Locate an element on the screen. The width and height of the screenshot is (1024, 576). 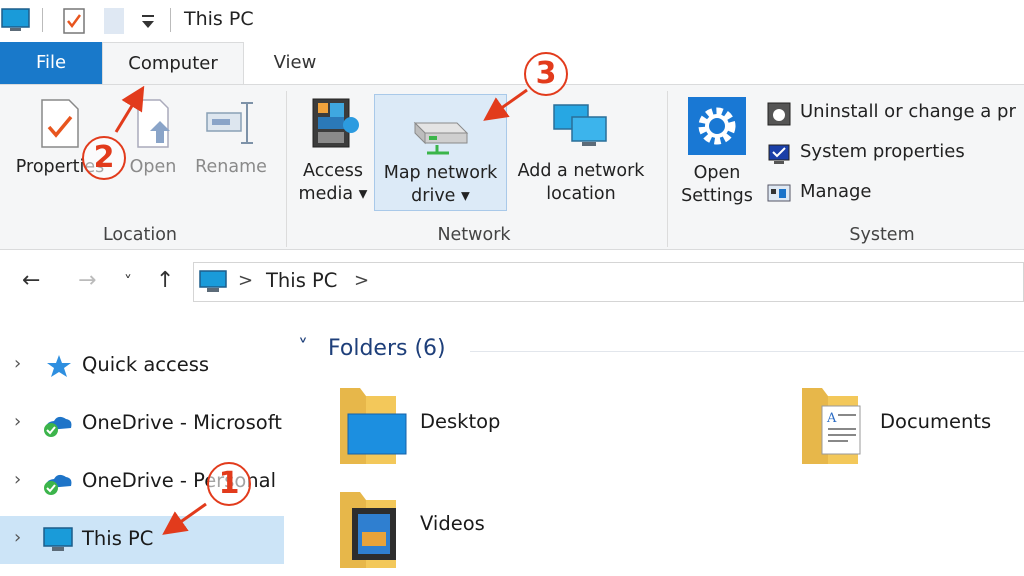
folder-name: Documents is located at coordinates (936, 421).